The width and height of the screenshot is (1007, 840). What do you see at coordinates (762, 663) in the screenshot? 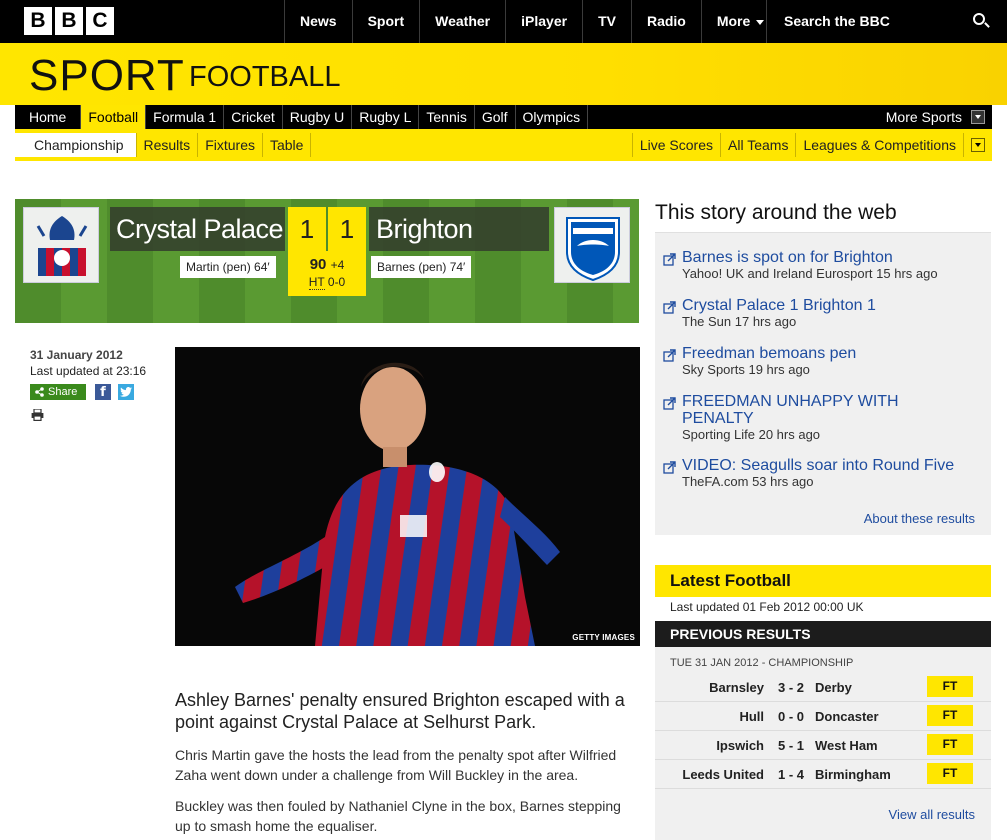
I see `competition-heading: TUE 31 JAN 2012 - CHAMPIONSHIP` at bounding box center [762, 663].